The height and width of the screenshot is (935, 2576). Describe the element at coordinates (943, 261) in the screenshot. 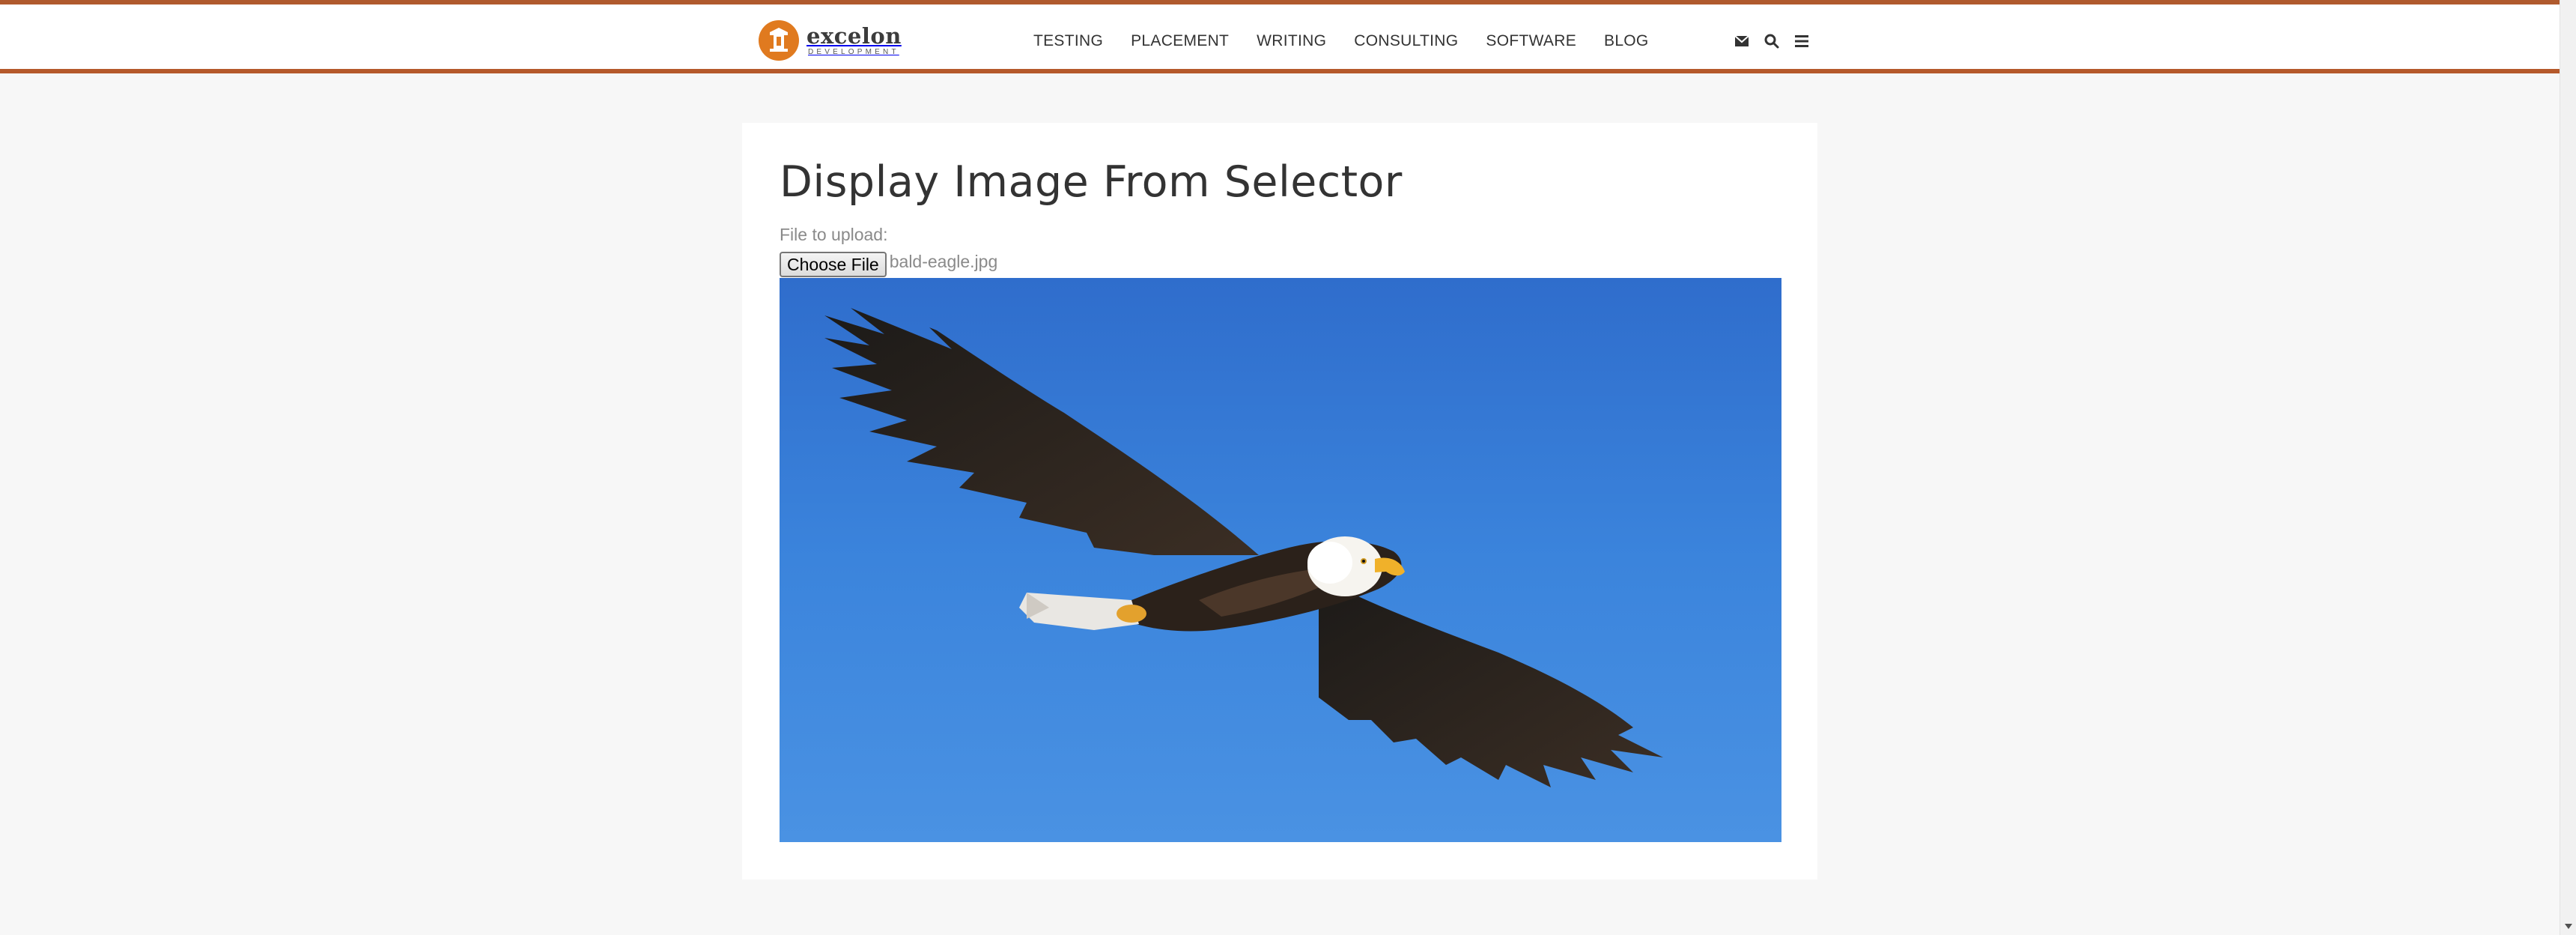

I see `selected-file-name: bald-eagle.jpg` at that location.